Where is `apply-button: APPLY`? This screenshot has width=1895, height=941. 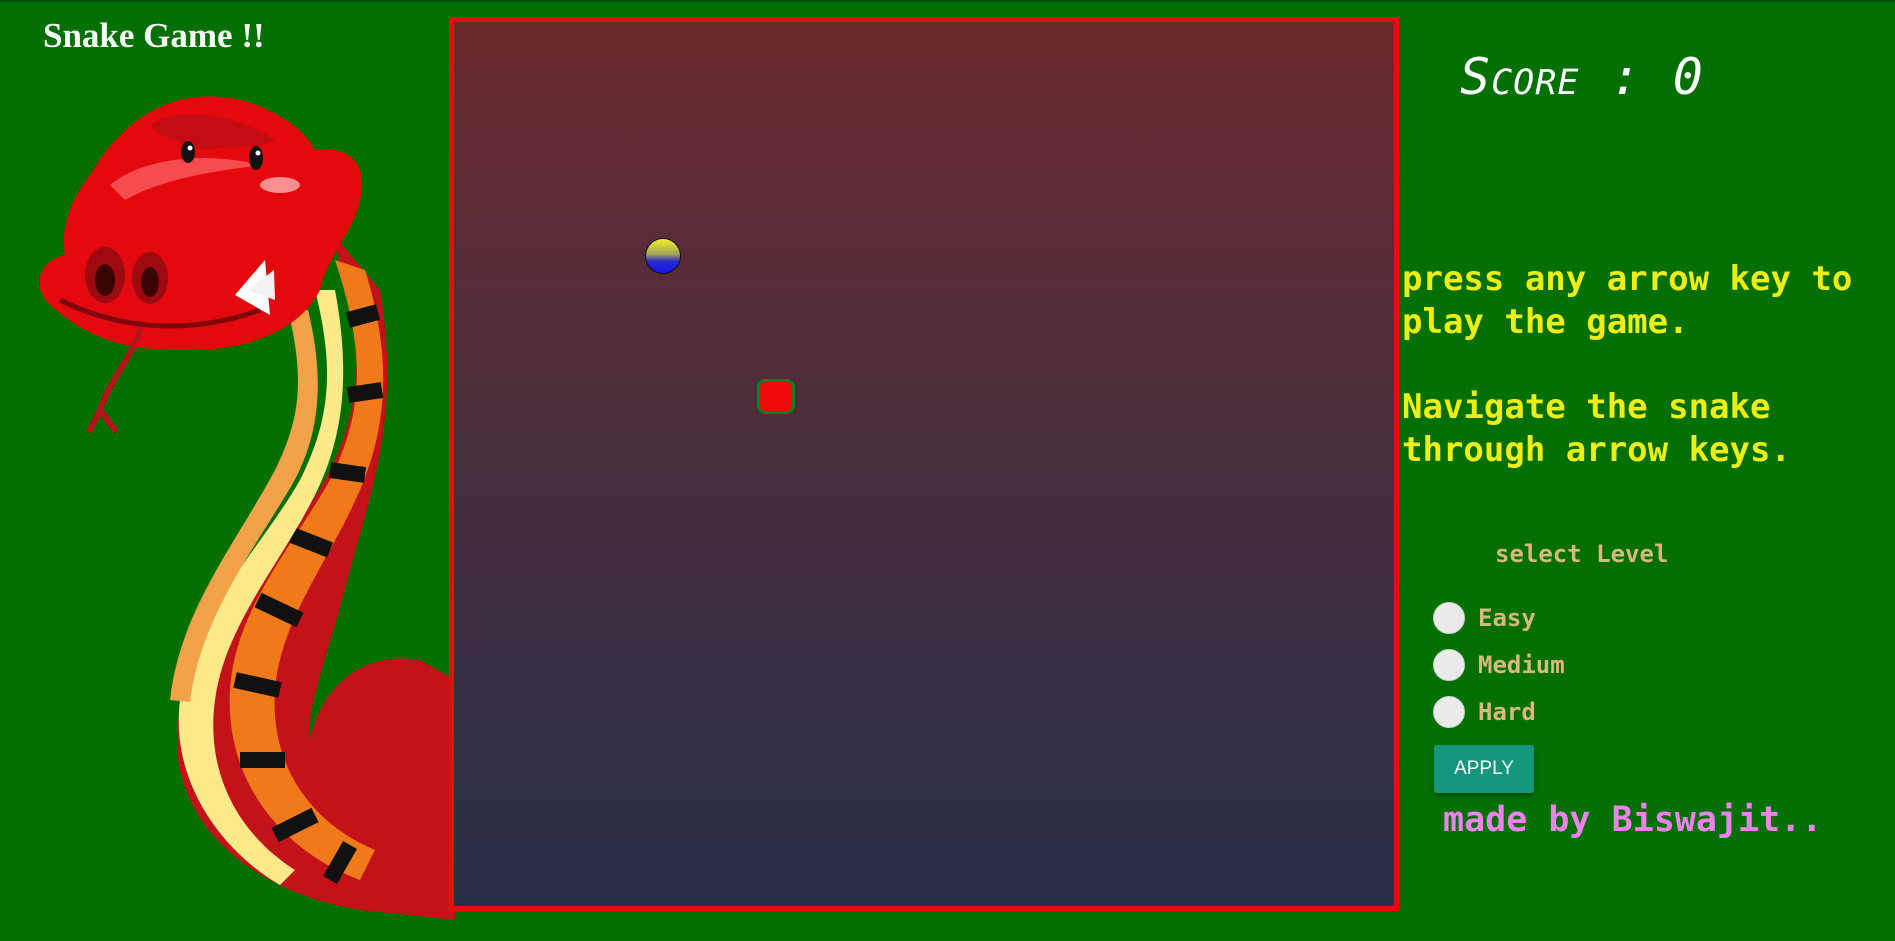 apply-button: APPLY is located at coordinates (1484, 769).